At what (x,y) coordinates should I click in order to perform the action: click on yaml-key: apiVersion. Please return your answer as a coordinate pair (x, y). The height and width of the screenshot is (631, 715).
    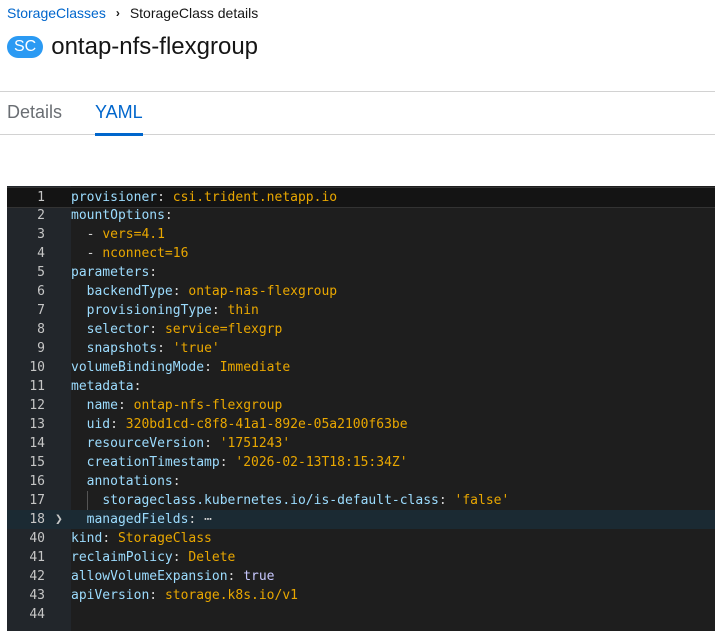
    Looking at the image, I should click on (110, 595).